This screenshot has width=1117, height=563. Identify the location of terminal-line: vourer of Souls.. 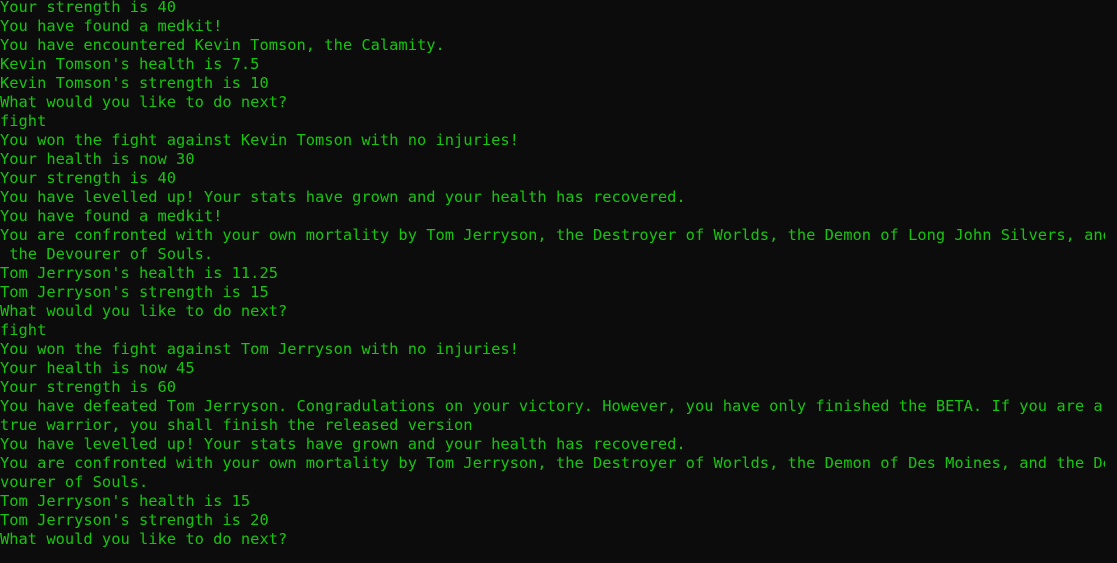
(74, 482).